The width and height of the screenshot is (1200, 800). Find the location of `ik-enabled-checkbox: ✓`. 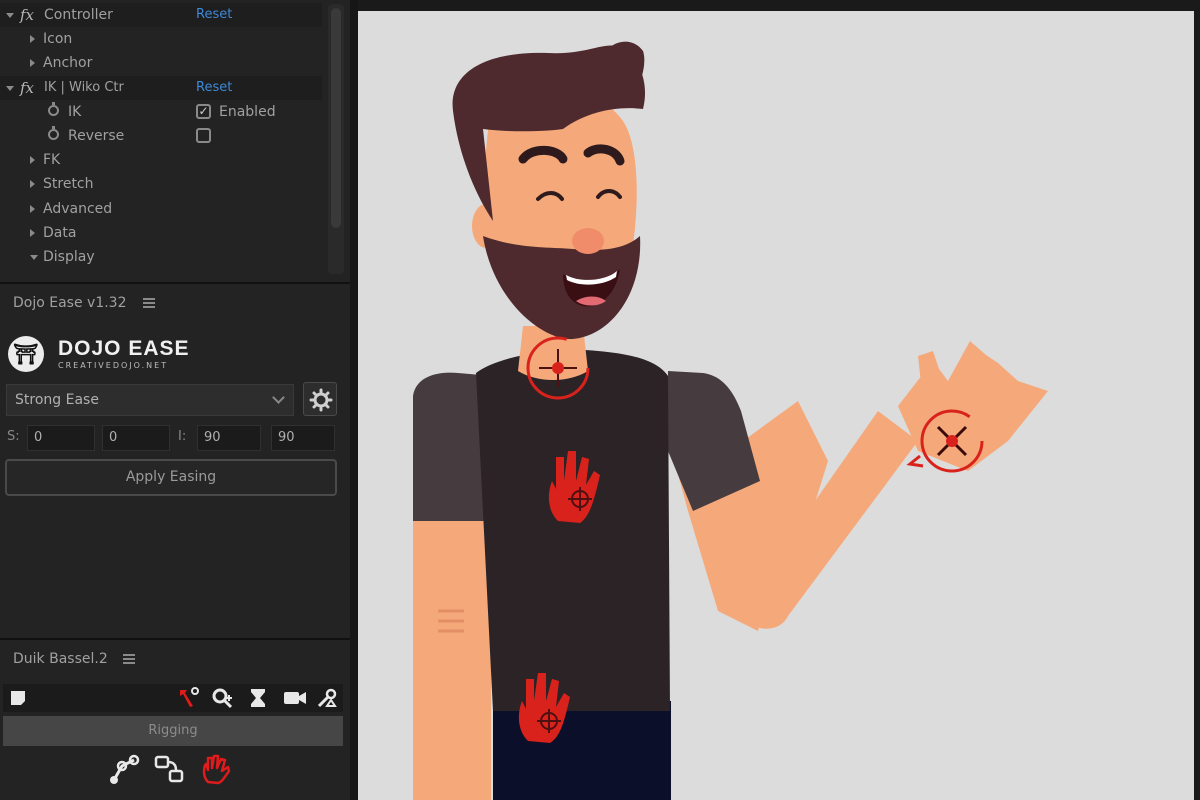

ik-enabled-checkbox: ✓ is located at coordinates (203, 111).